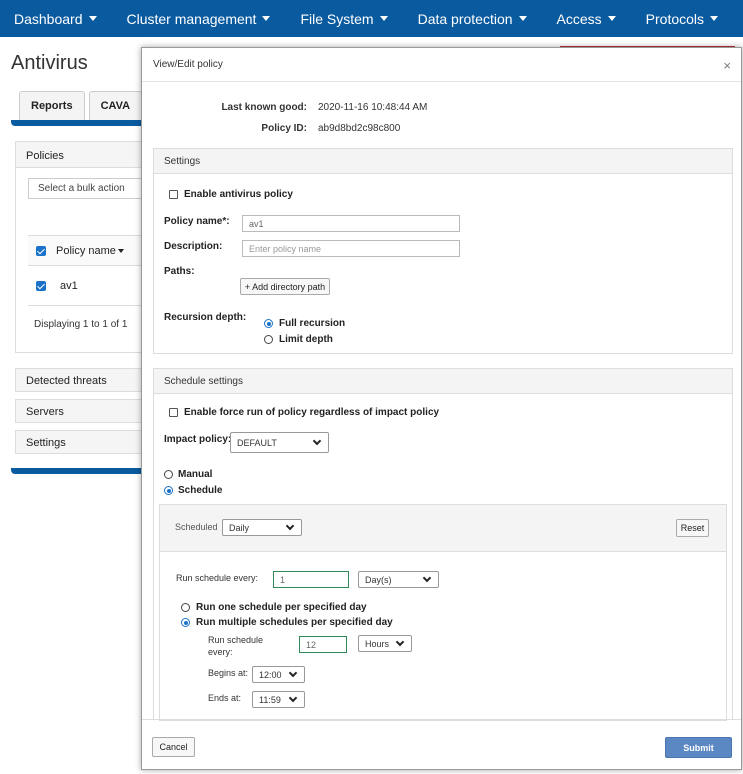 This screenshot has width=743, height=774. What do you see at coordinates (298, 339) in the screenshot?
I see `limit-depth-option: Limit depth` at bounding box center [298, 339].